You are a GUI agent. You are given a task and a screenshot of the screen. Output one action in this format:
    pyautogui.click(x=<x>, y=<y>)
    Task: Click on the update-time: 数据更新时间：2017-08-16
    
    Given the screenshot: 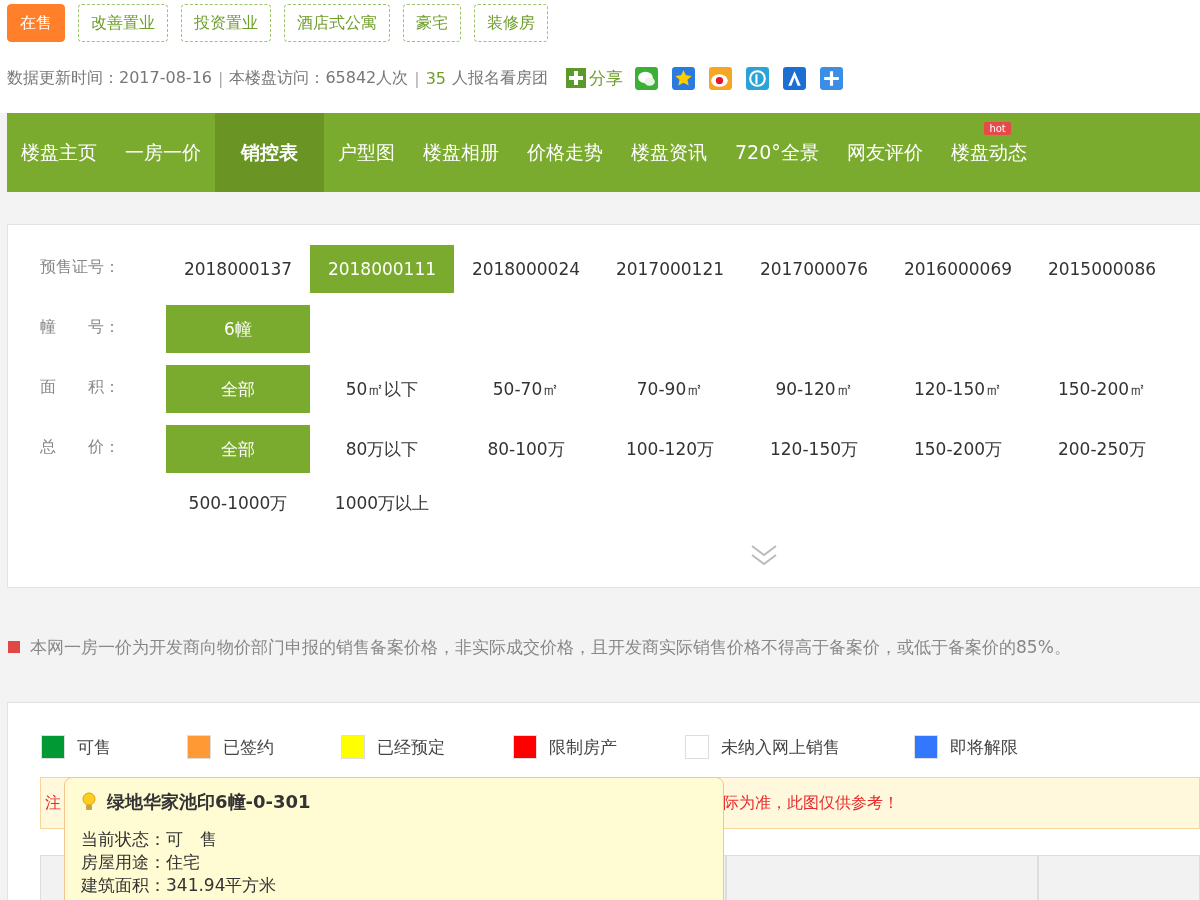 What is the action you would take?
    pyautogui.click(x=109, y=78)
    